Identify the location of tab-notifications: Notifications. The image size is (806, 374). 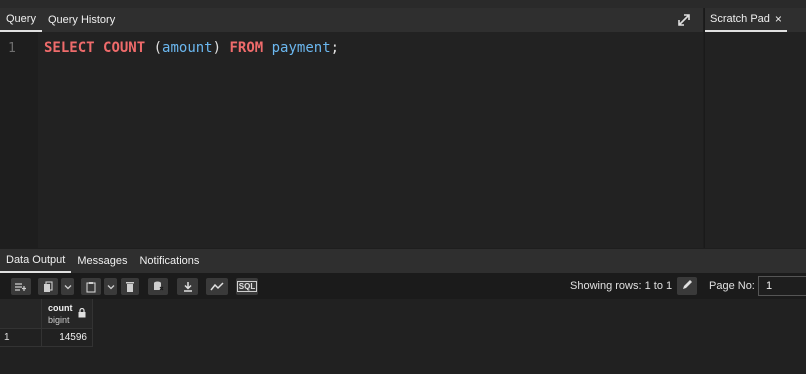
(169, 261).